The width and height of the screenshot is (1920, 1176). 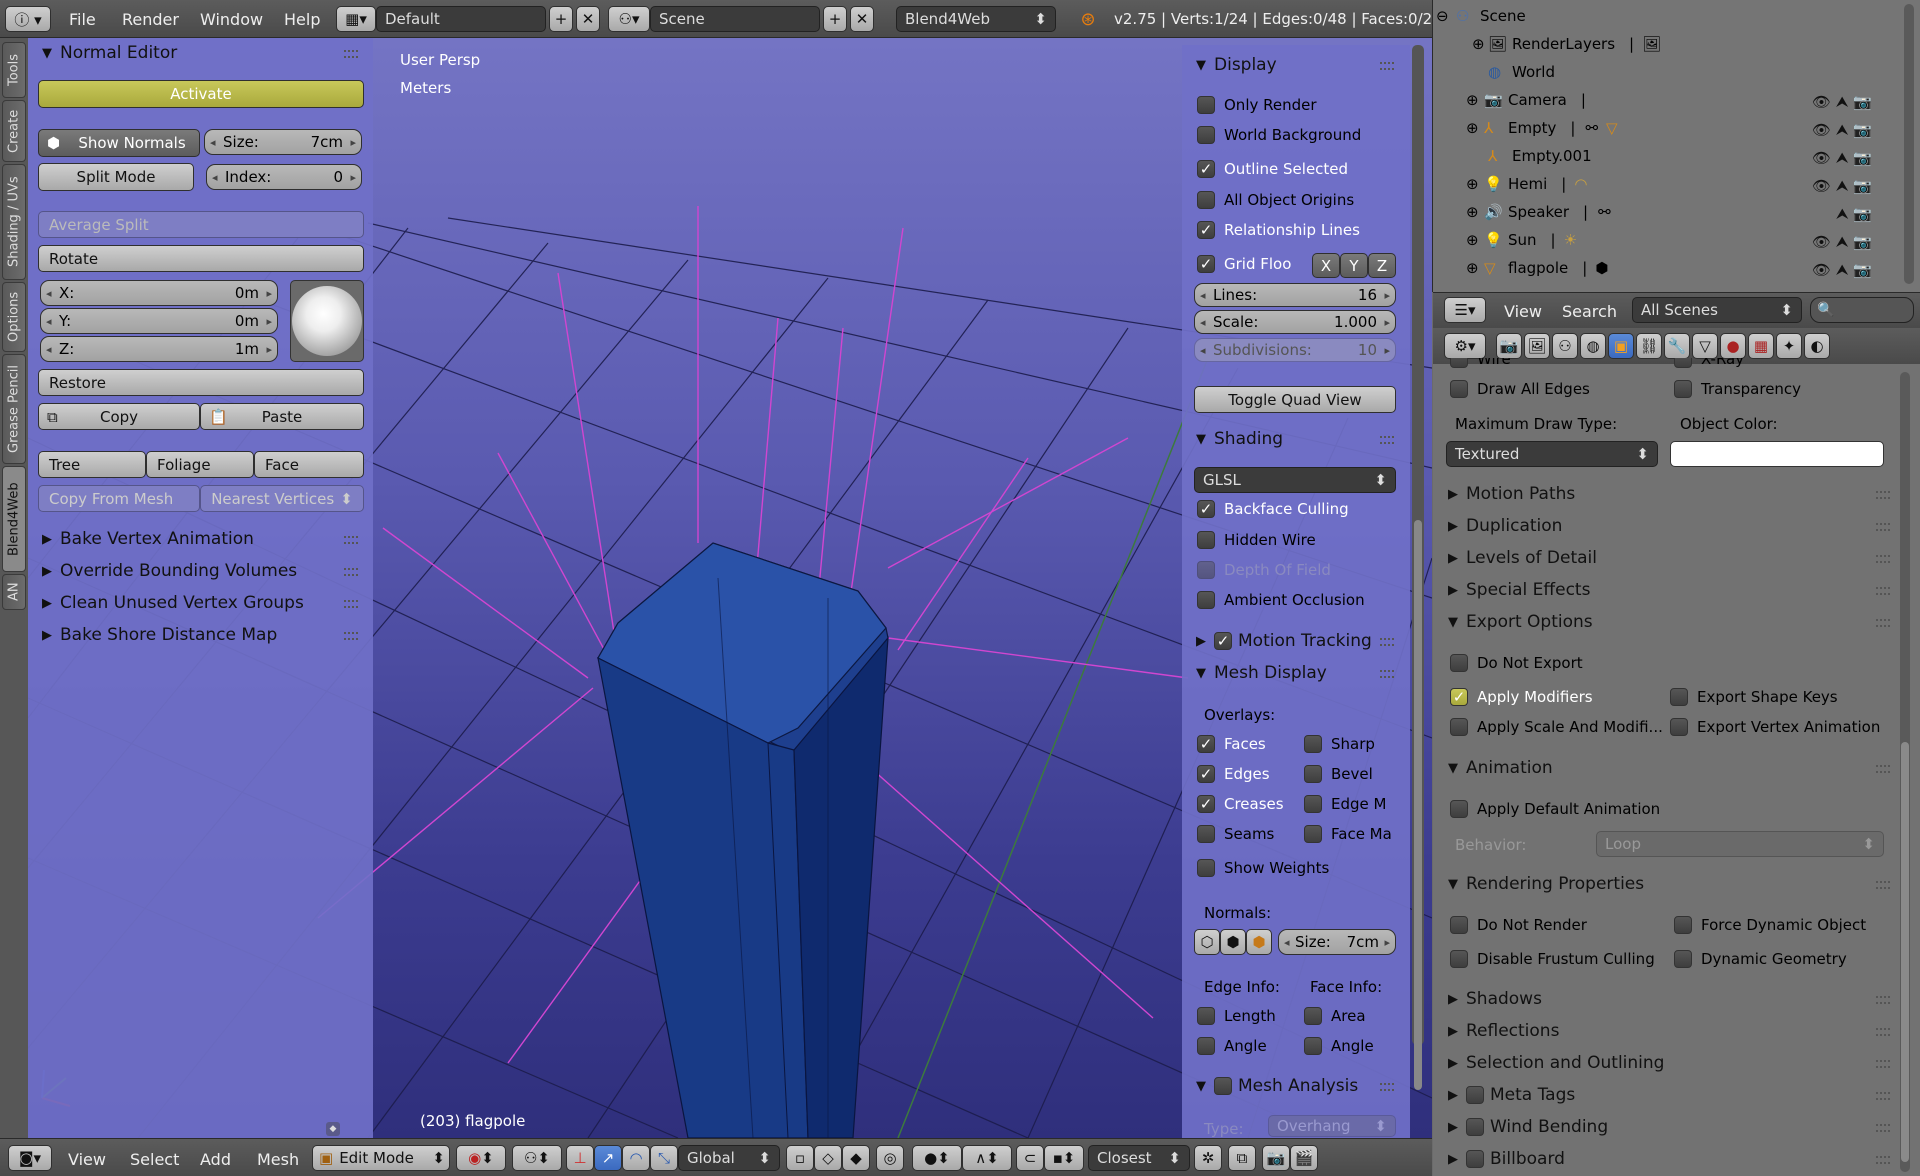 What do you see at coordinates (169, 571) in the screenshot?
I see `panel-override-bounding-volumes: ▶ Override Bounding Volumes` at bounding box center [169, 571].